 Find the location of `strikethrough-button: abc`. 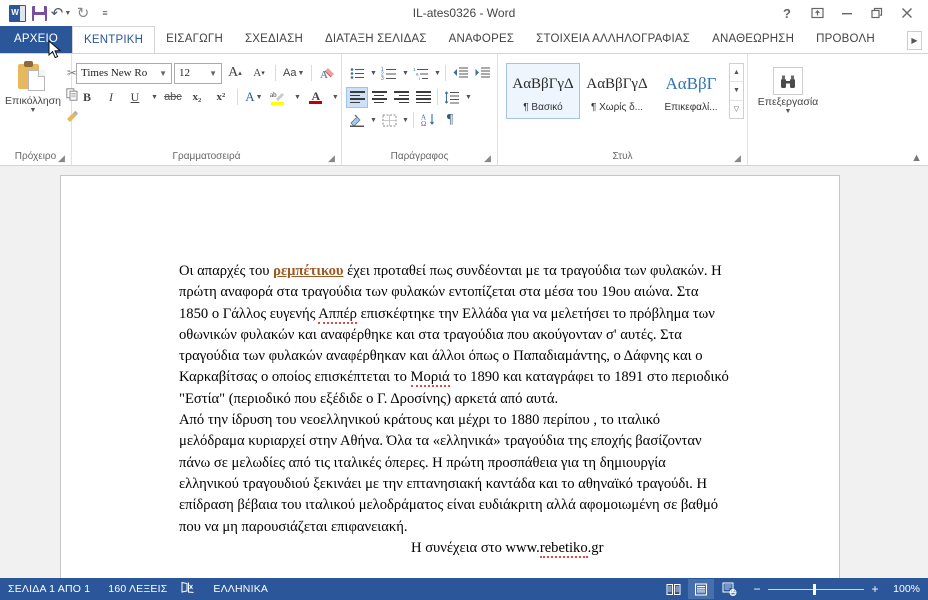

strikethrough-button: abc is located at coordinates (173, 97).